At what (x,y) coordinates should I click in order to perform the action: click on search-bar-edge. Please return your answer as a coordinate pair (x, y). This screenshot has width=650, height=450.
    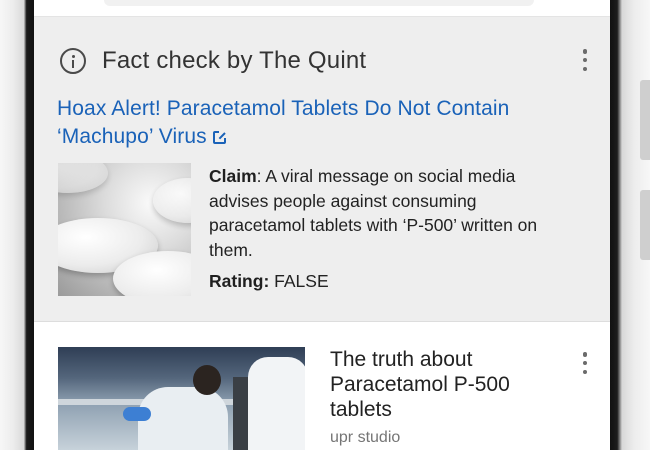
    Looking at the image, I should click on (322, 8).